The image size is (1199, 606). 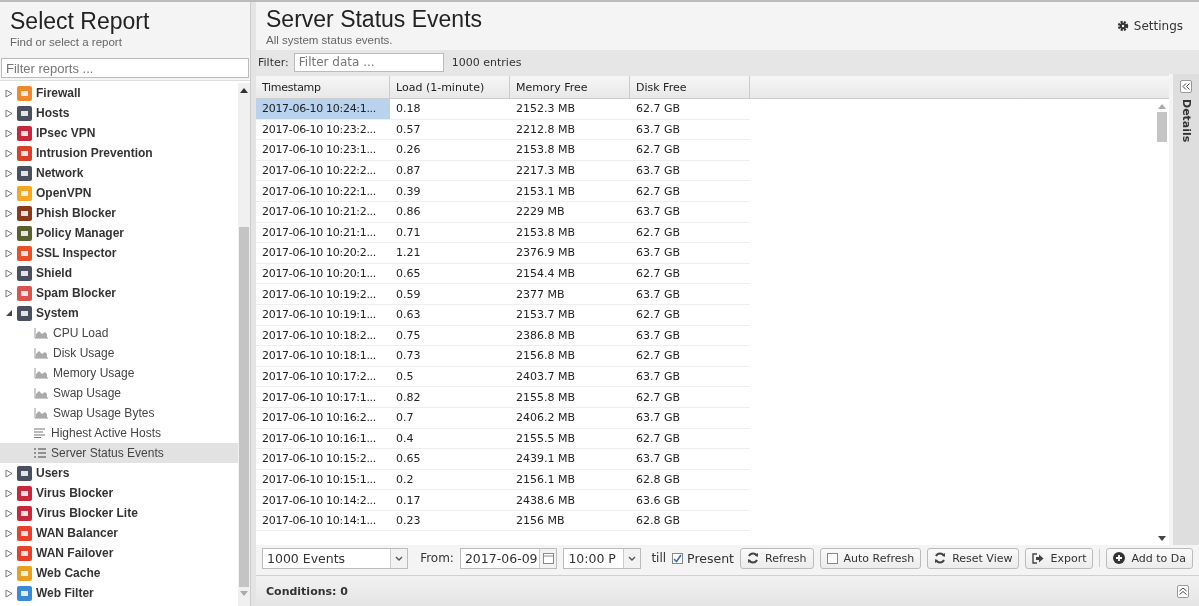 I want to click on tree-item: Hosts, so click(x=53, y=113).